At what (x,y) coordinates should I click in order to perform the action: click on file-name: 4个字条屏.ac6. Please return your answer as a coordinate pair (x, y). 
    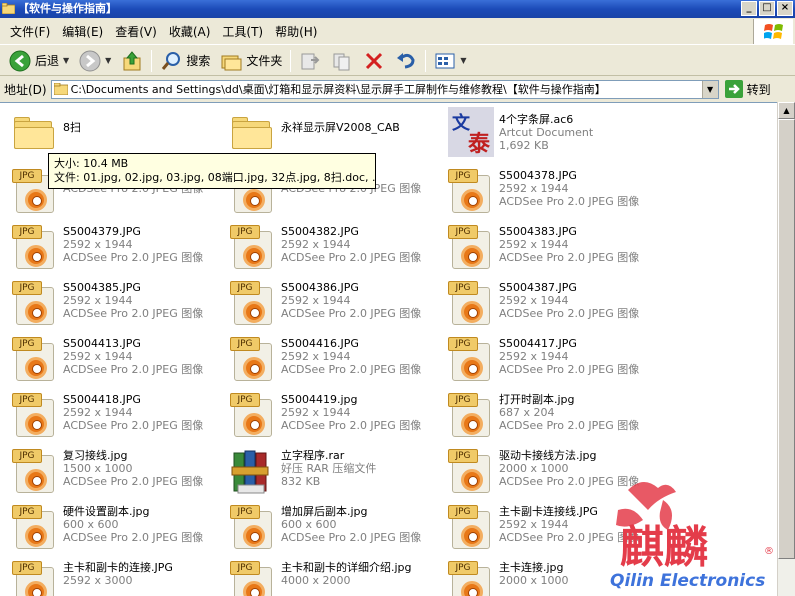
    Looking at the image, I should click on (536, 119).